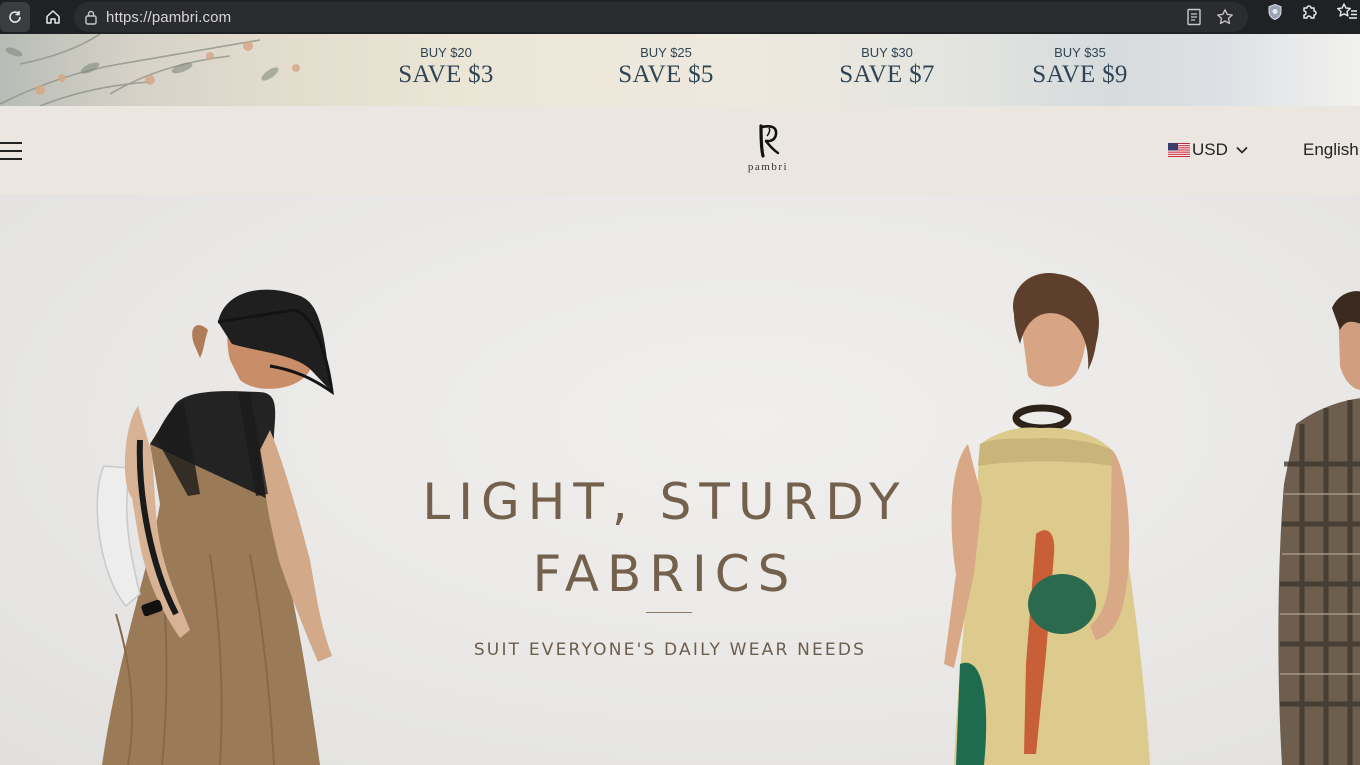  I want to click on botanical-decoration, so click(150, 70).